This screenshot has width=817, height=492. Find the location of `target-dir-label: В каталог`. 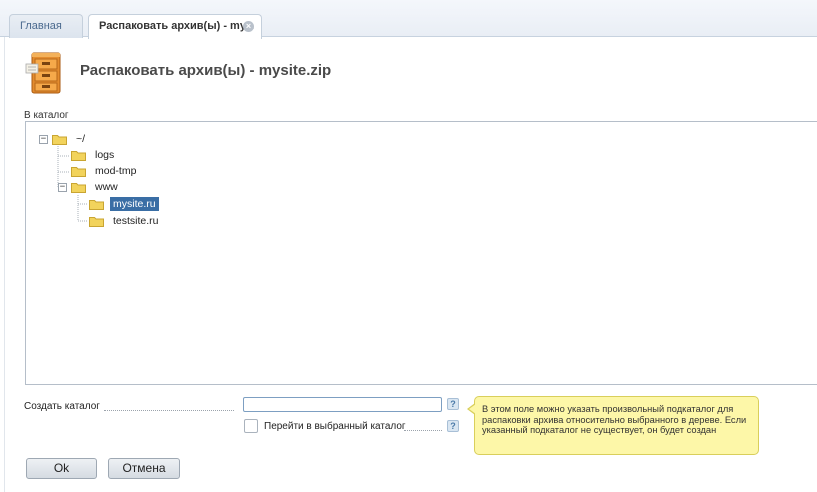

target-dir-label: В каталог is located at coordinates (46, 115).